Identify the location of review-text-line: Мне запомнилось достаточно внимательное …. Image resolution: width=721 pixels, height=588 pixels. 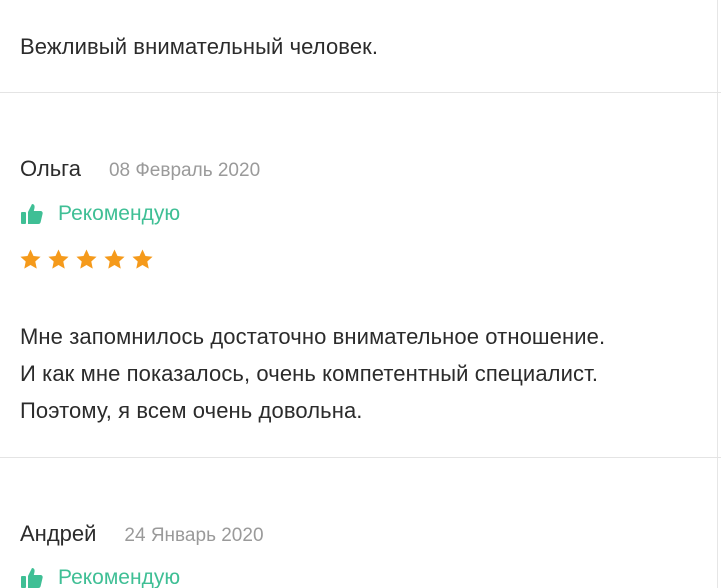
(313, 336).